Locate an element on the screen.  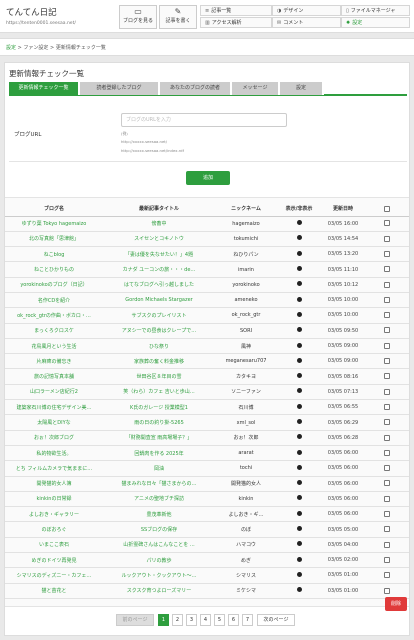
blog-name-link: まっくろクロスケ is located at coordinates (54, 331).